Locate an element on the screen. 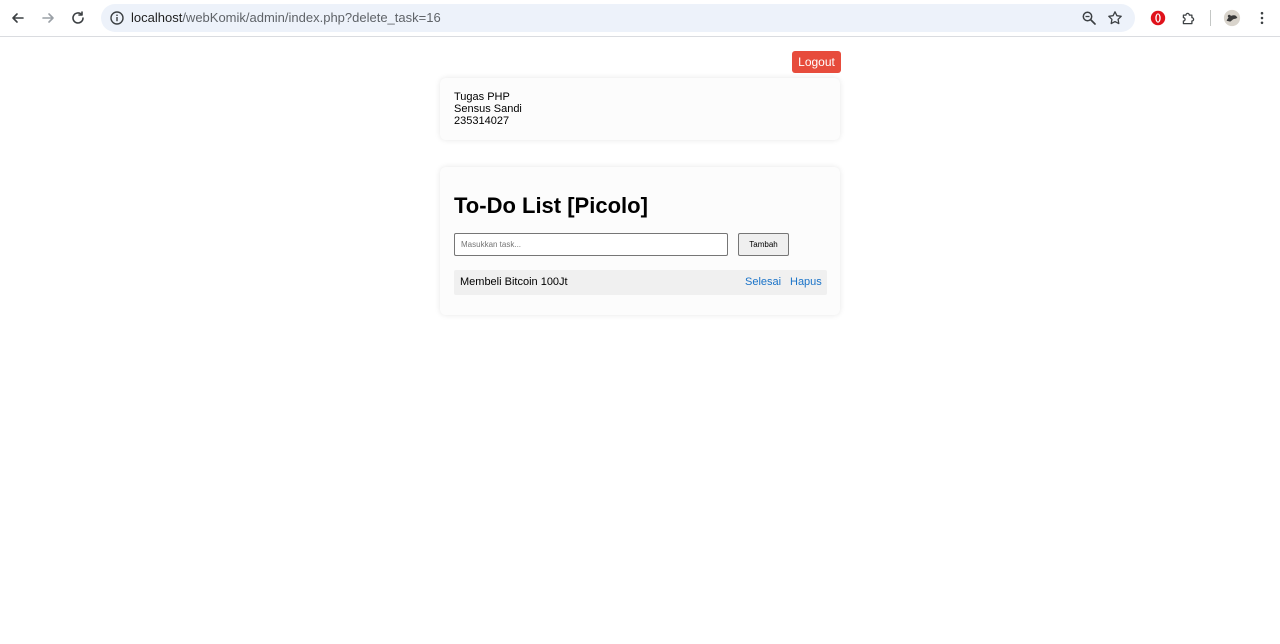  browser-menu-button is located at coordinates (1262, 18).